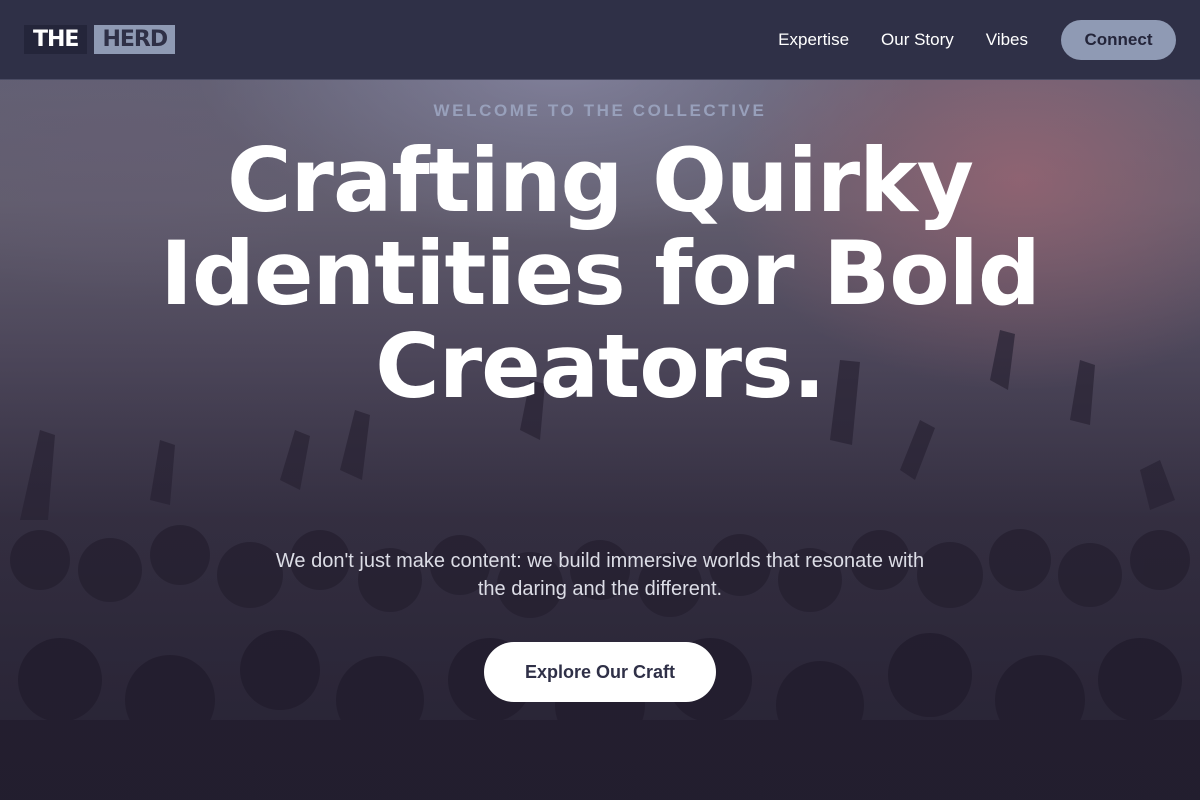 This screenshot has width=1200, height=800. Describe the element at coordinates (917, 40) in the screenshot. I see `nav-link-our-story: Our Story` at that location.